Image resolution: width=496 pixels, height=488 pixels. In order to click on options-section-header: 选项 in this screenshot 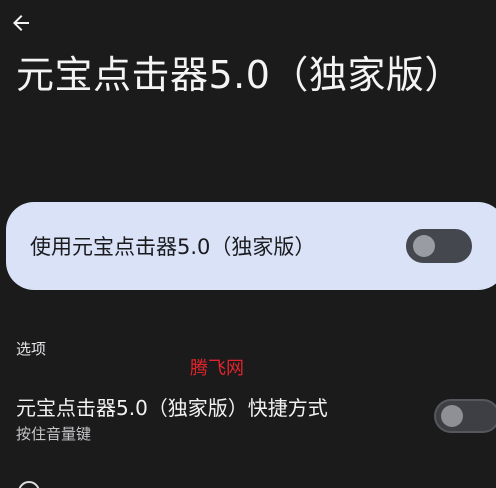, I will do `click(31, 349)`.